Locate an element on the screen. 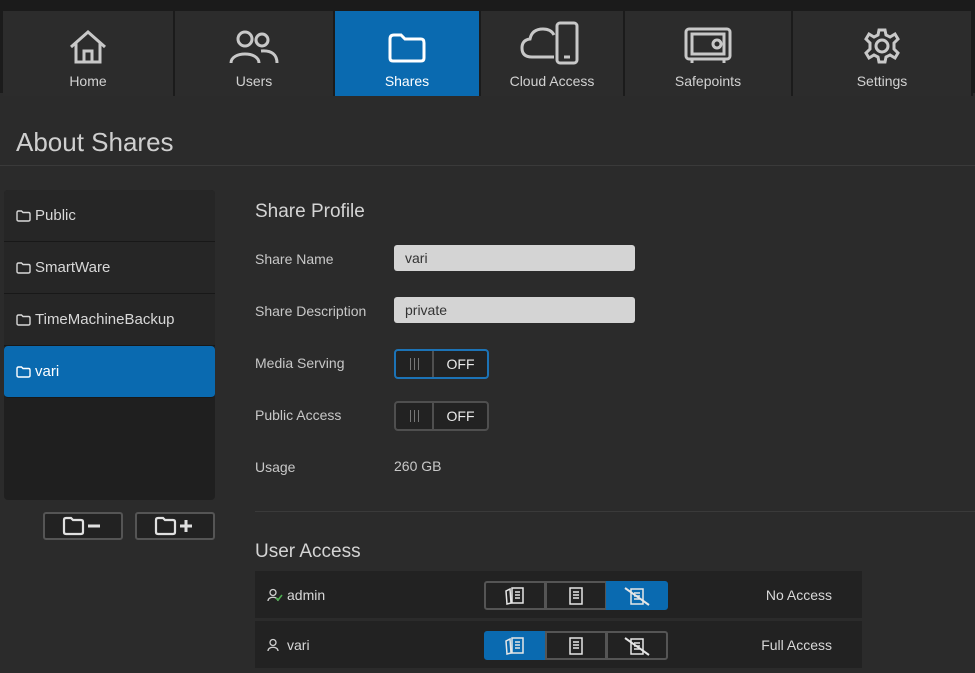 The width and height of the screenshot is (975, 673). share-name-label: Share Name is located at coordinates (294, 259).